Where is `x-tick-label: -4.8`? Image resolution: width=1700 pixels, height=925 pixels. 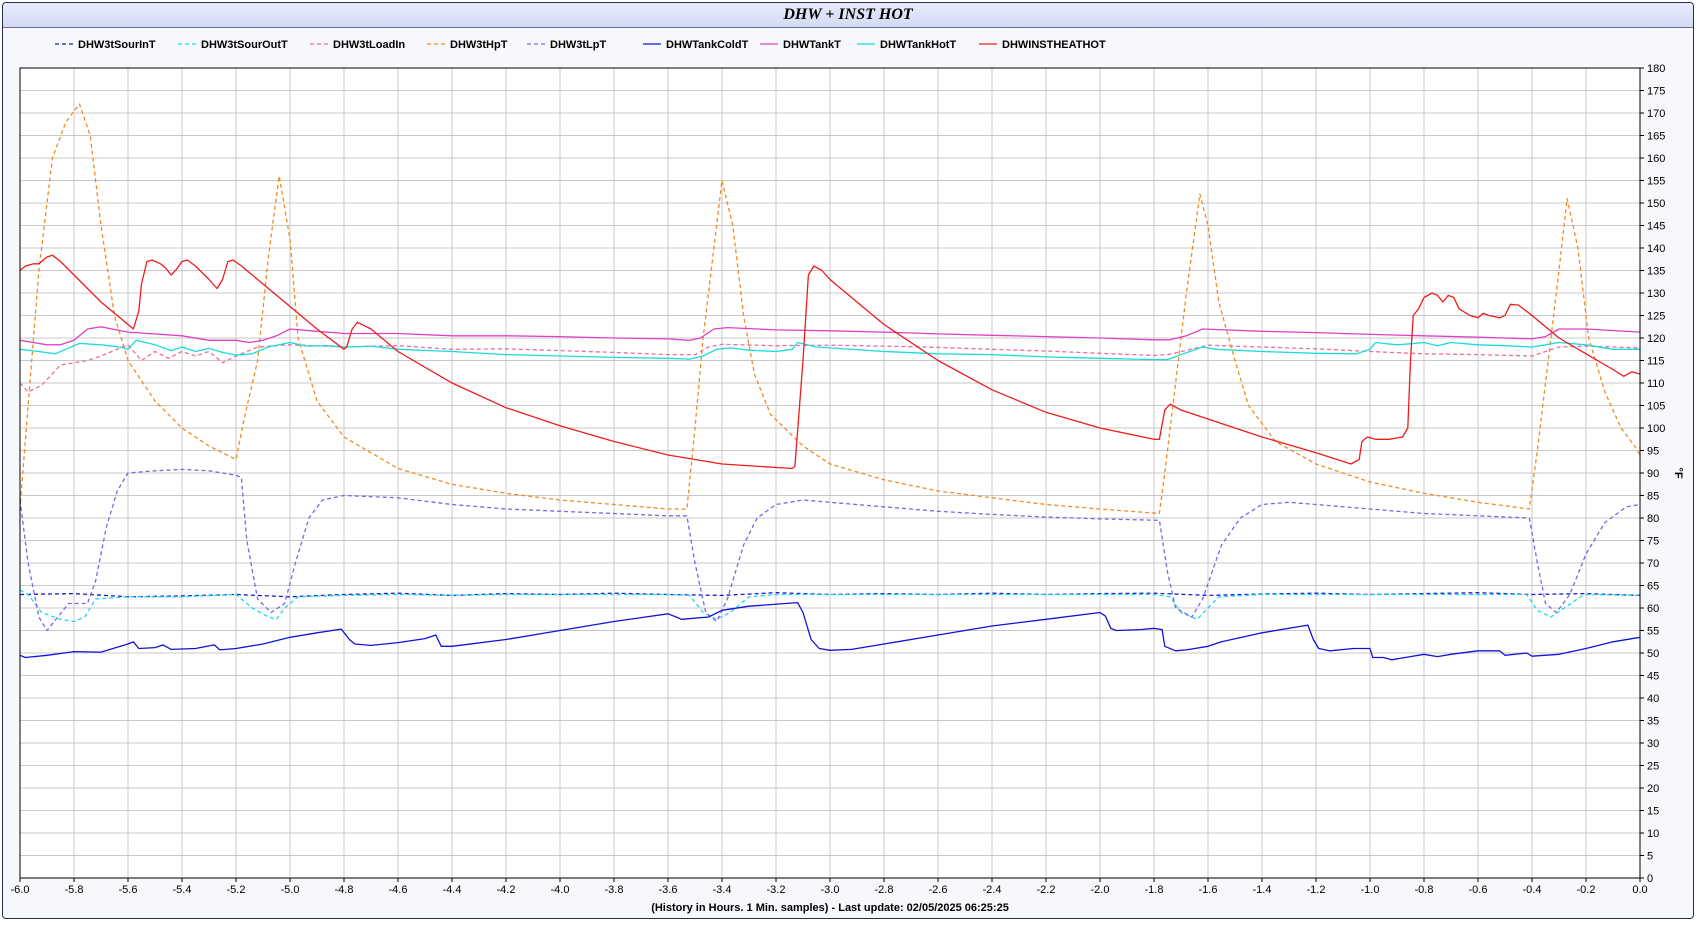 x-tick-label: -4.8 is located at coordinates (344, 890).